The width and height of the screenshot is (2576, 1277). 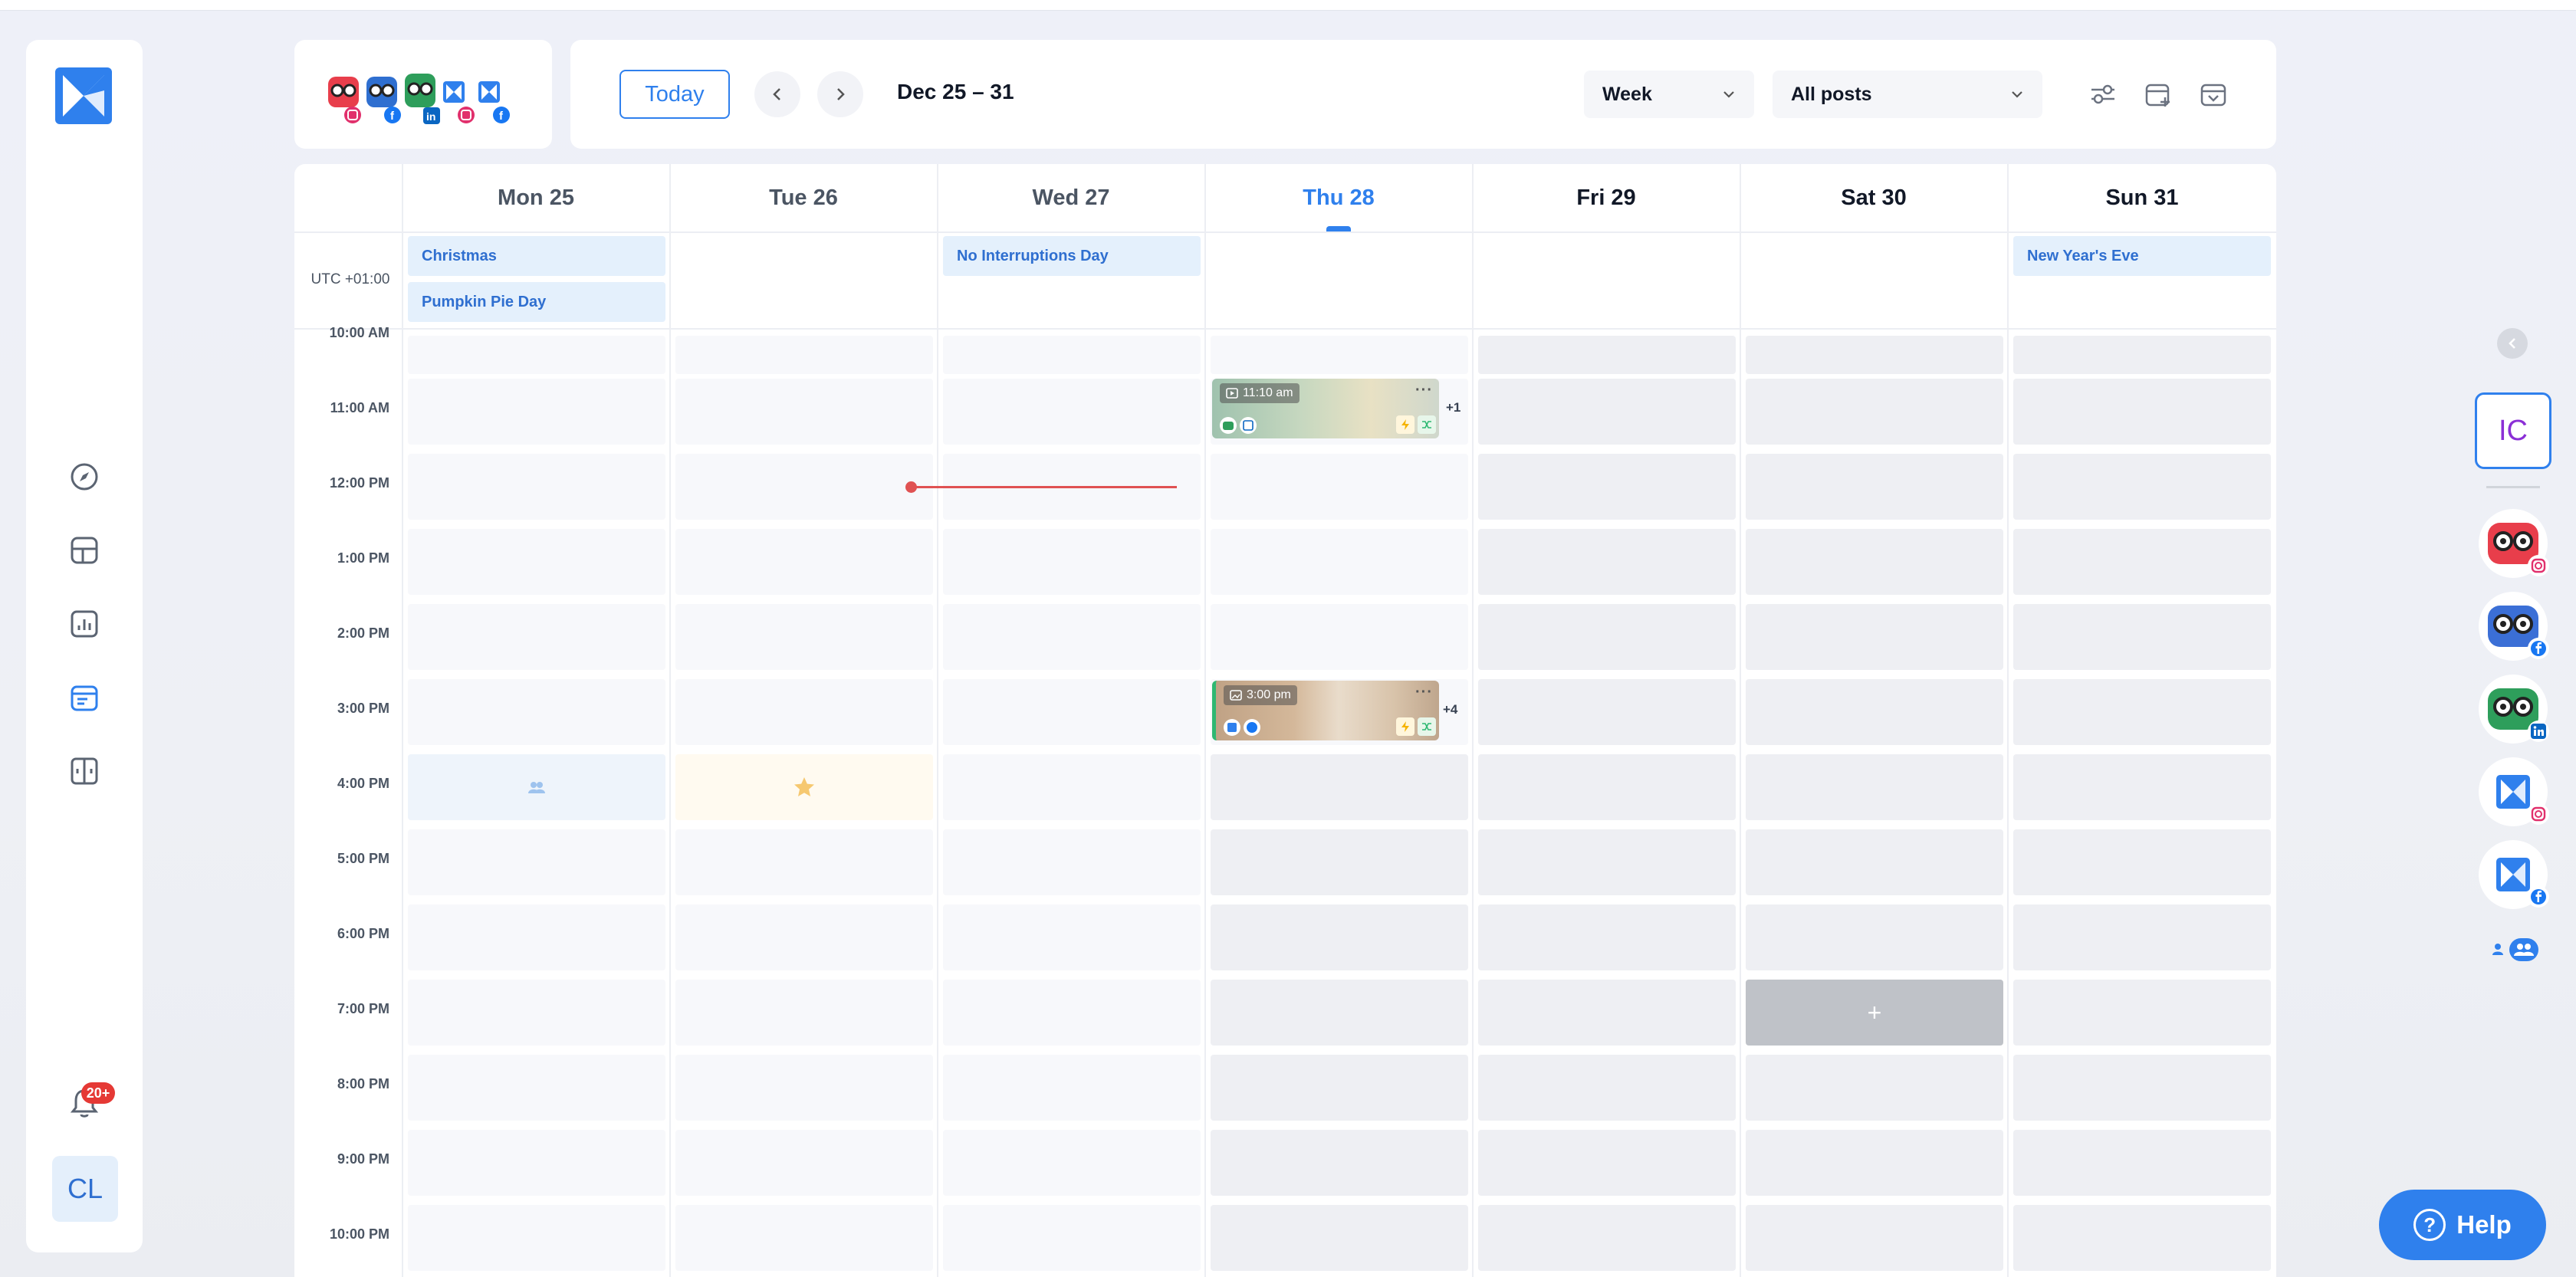 What do you see at coordinates (536, 256) in the screenshot?
I see `holiday-christmas: Christmas` at bounding box center [536, 256].